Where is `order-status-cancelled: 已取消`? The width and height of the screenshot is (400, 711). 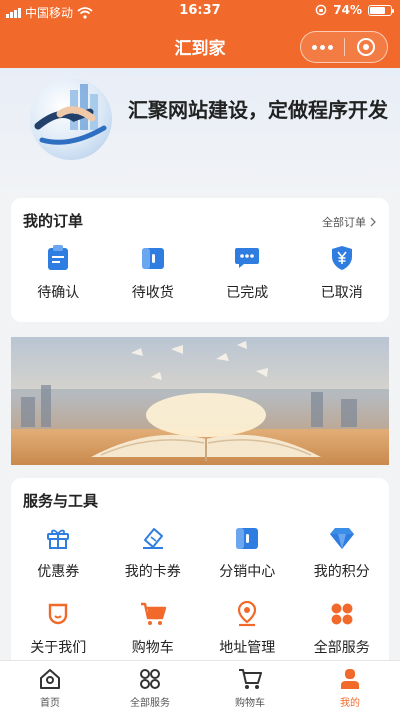 order-status-cancelled: 已取消 is located at coordinates (342, 273).